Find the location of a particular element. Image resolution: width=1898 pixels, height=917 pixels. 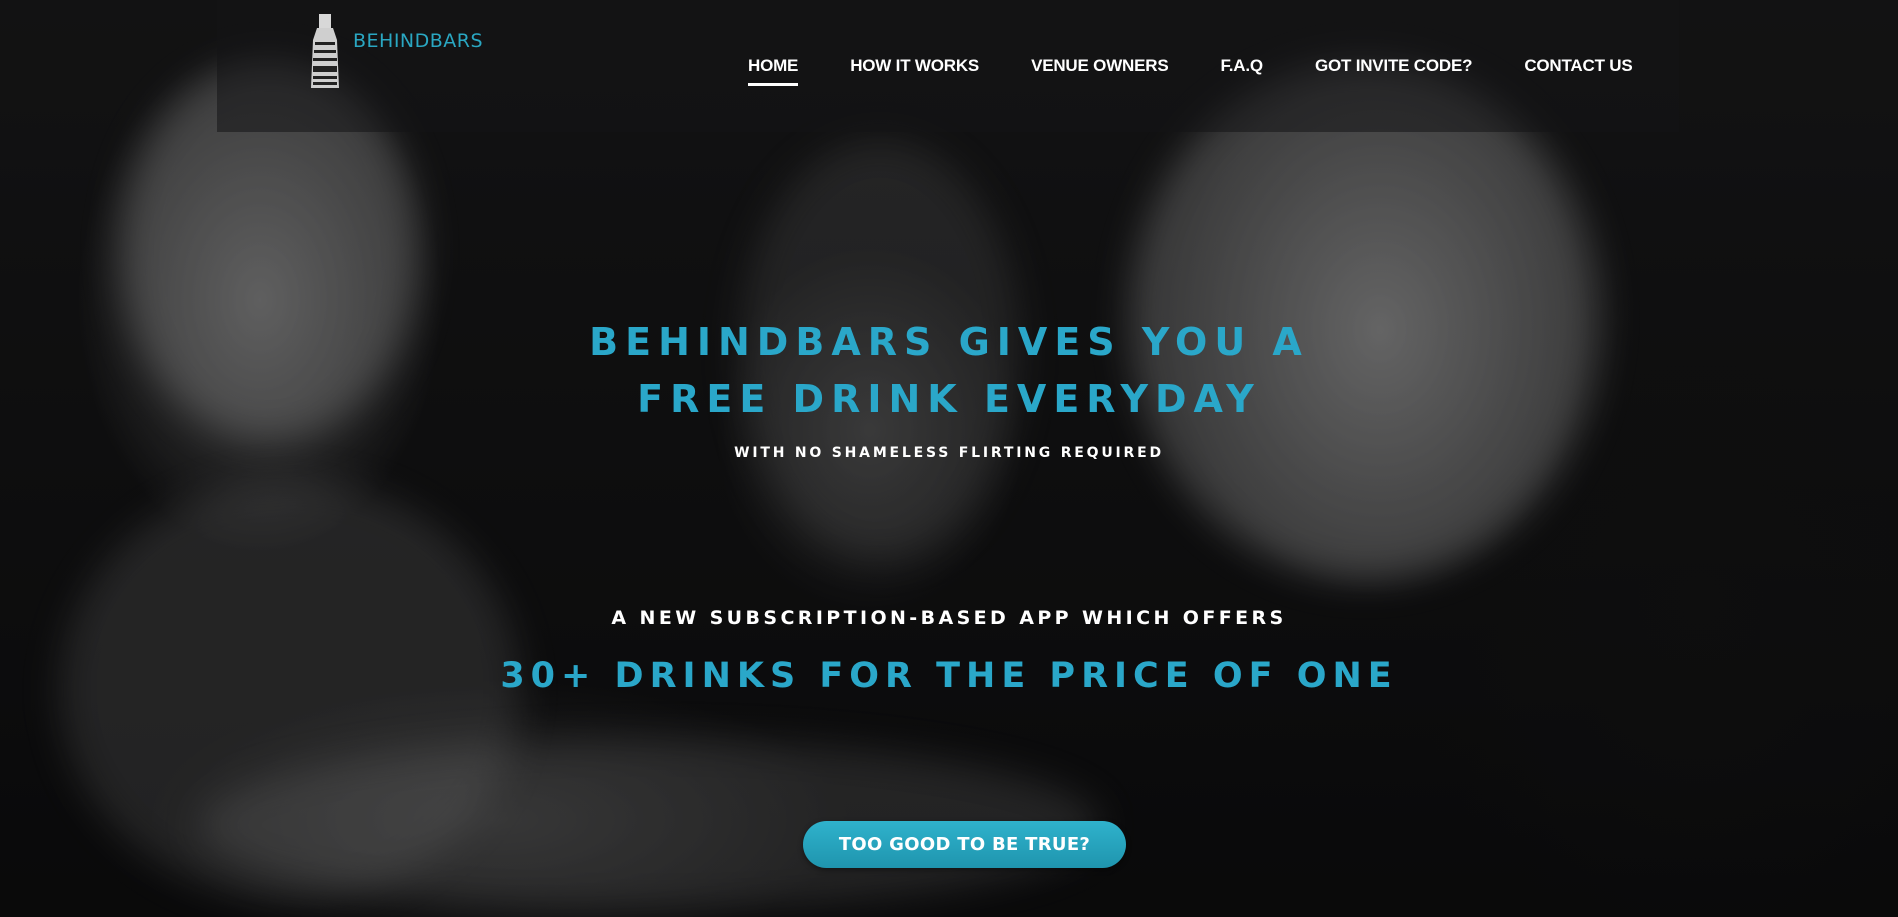

site-logo: BEHINDBARS is located at coordinates (393, 51).